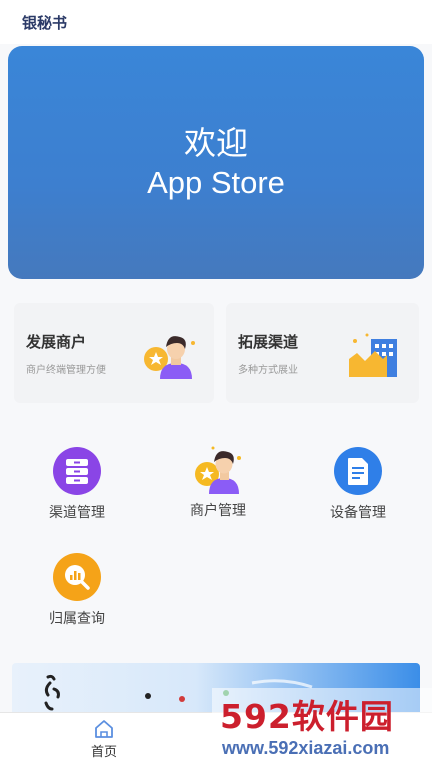 The height and width of the screenshot is (768, 432). What do you see at coordinates (66, 370) in the screenshot?
I see `card-subtitle: 商户终端管理方便` at bounding box center [66, 370].